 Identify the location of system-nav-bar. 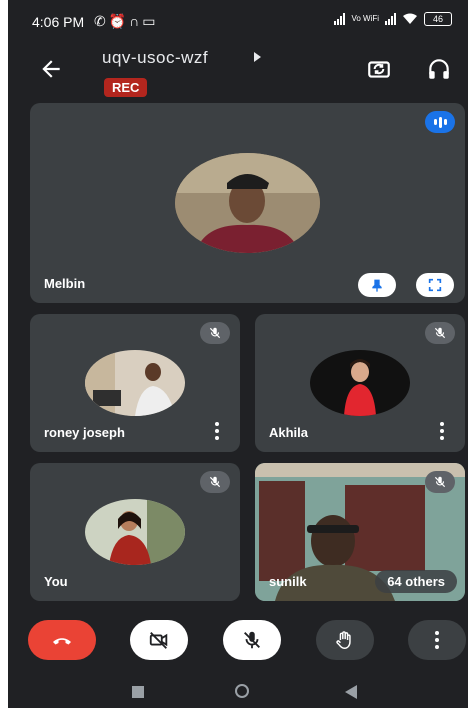
(238, 690).